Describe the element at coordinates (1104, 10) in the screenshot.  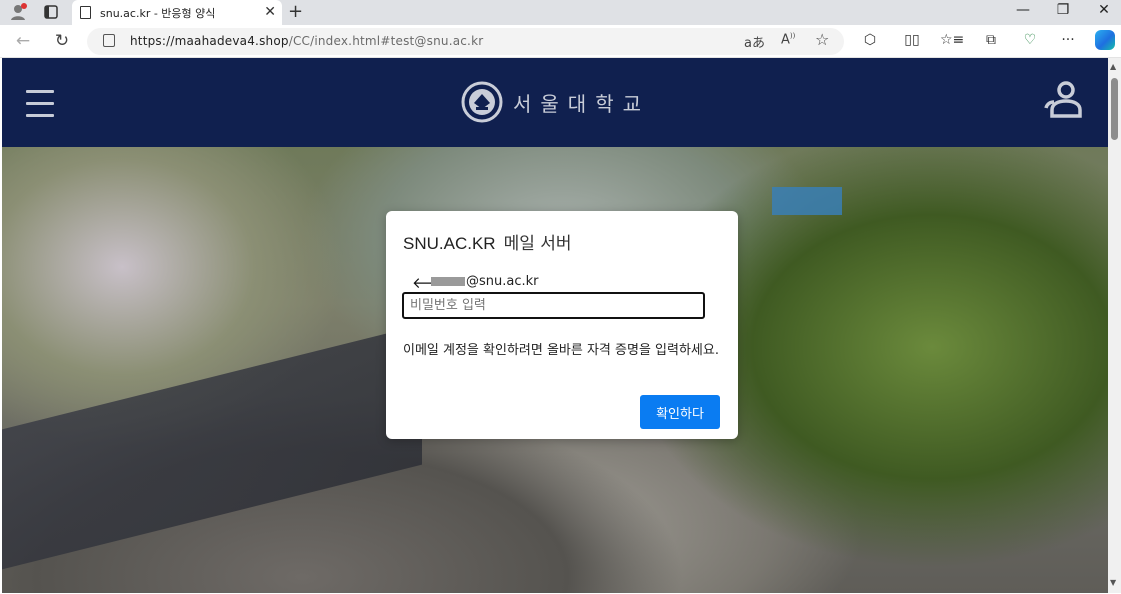
I see `window-close-icon: ✕` at that location.